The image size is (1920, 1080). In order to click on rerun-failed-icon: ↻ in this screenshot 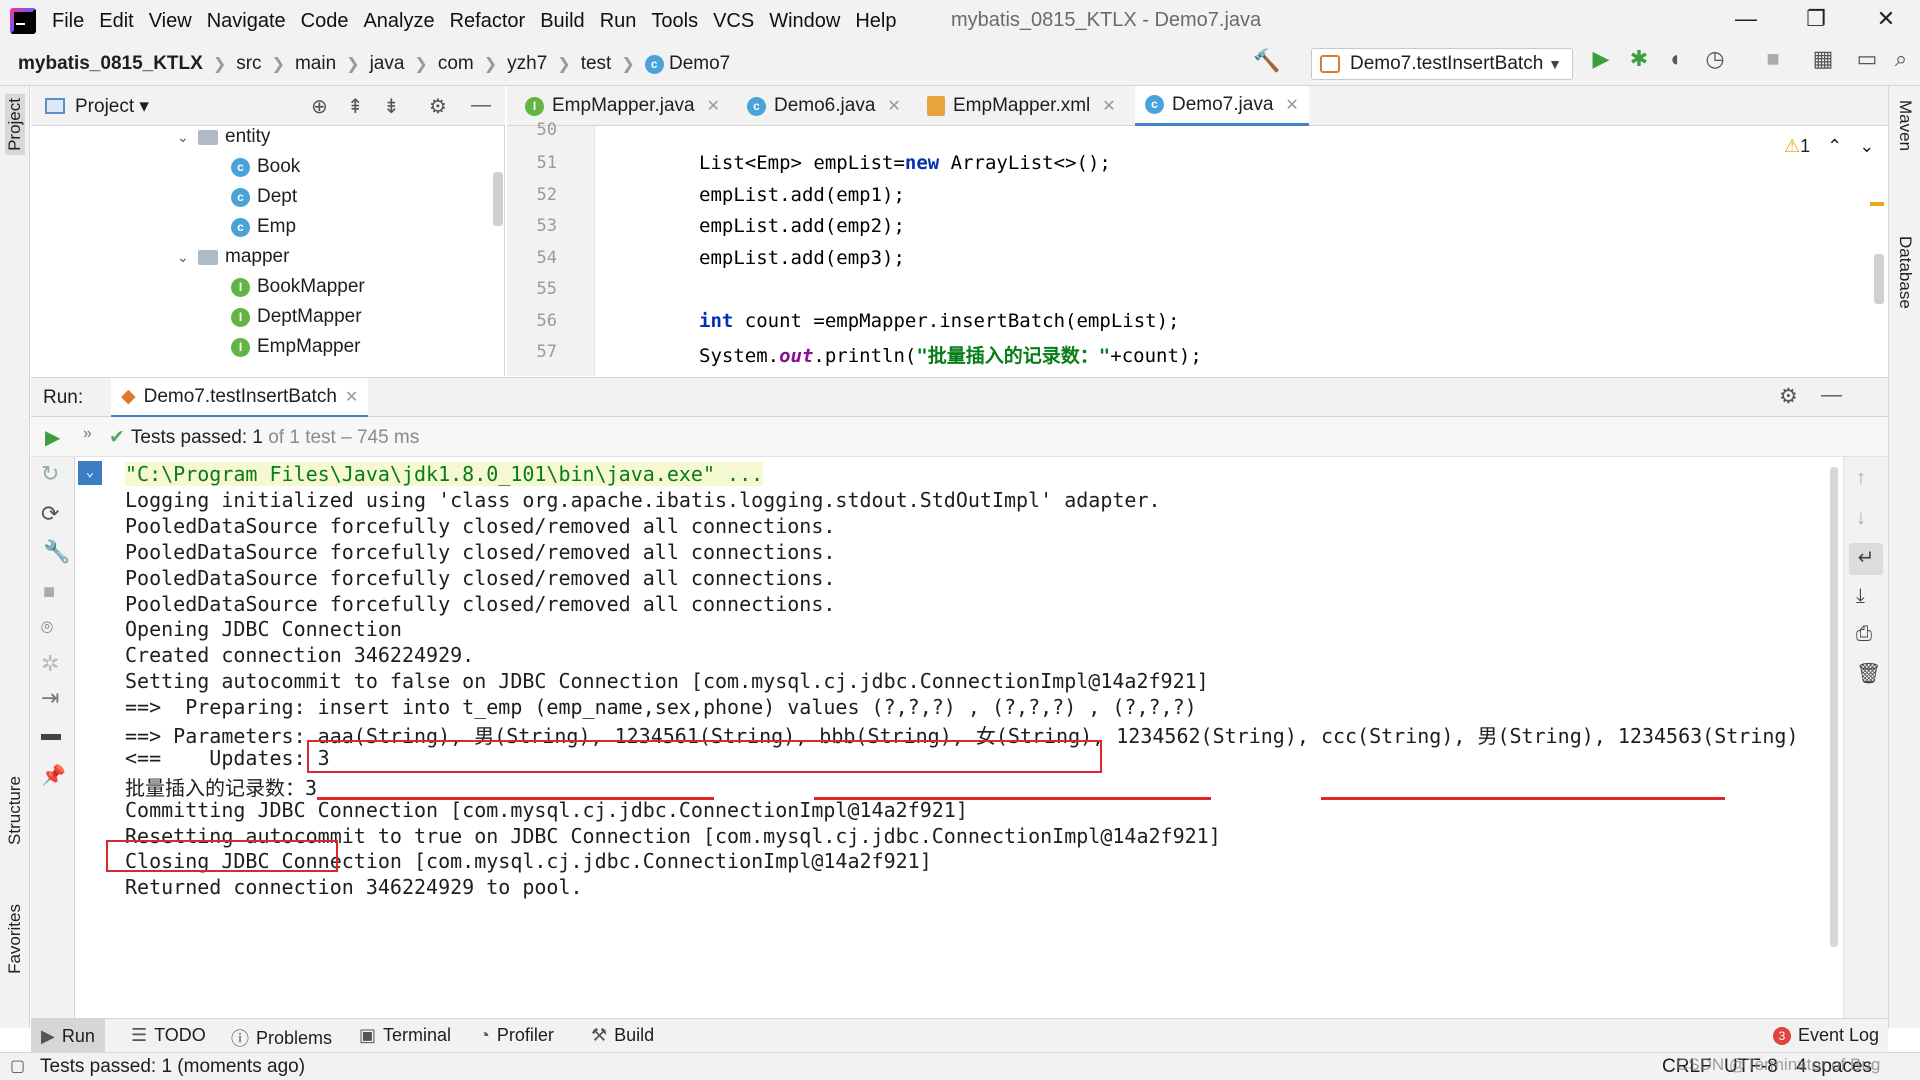, I will do `click(50, 474)`.